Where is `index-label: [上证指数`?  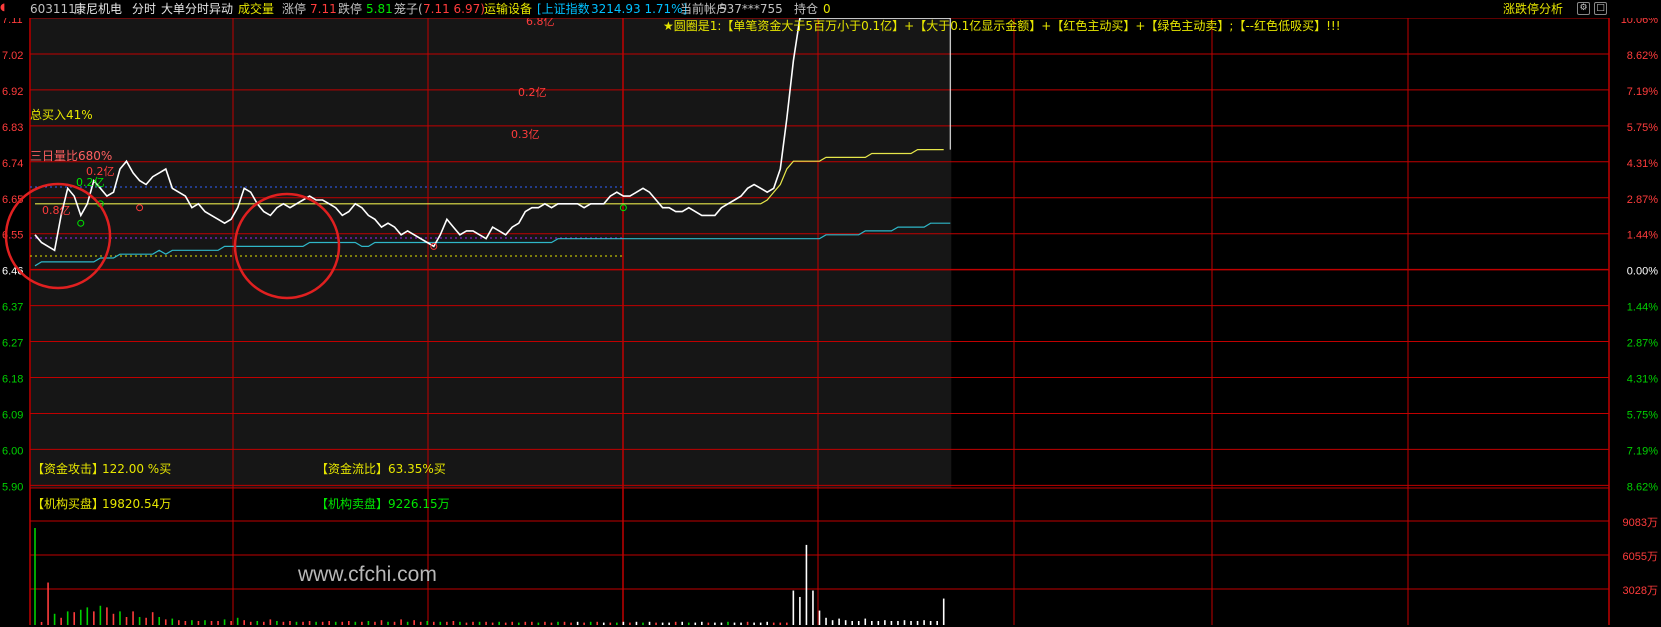 index-label: [上证指数 is located at coordinates (563, 9).